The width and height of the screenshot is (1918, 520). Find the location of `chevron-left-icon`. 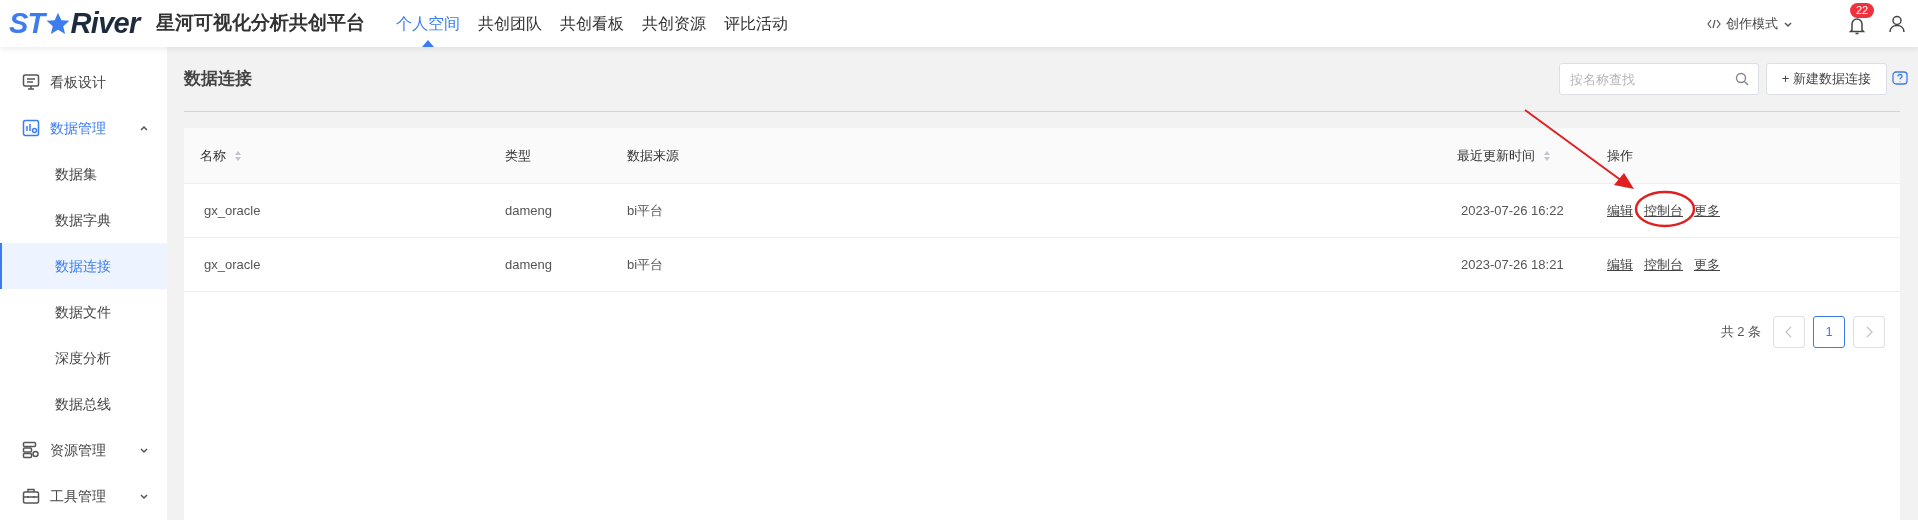

chevron-left-icon is located at coordinates (1789, 332).